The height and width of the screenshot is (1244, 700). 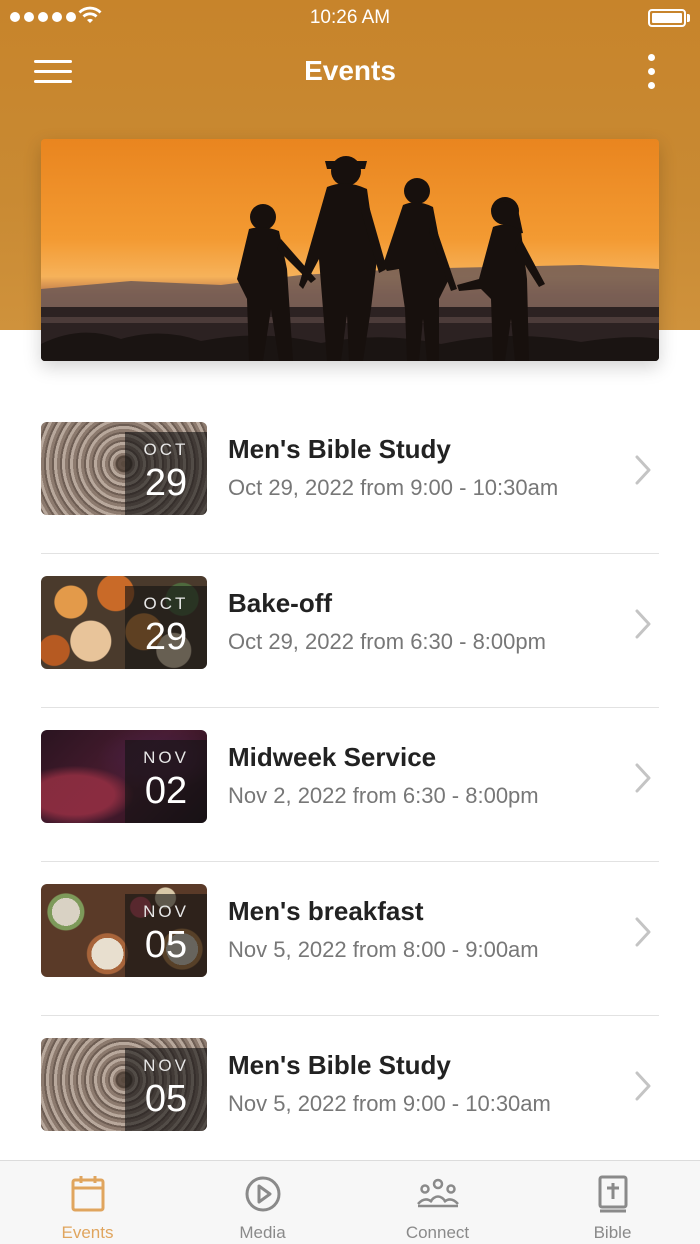 I want to click on nav-bar: Events, so click(x=350, y=72).